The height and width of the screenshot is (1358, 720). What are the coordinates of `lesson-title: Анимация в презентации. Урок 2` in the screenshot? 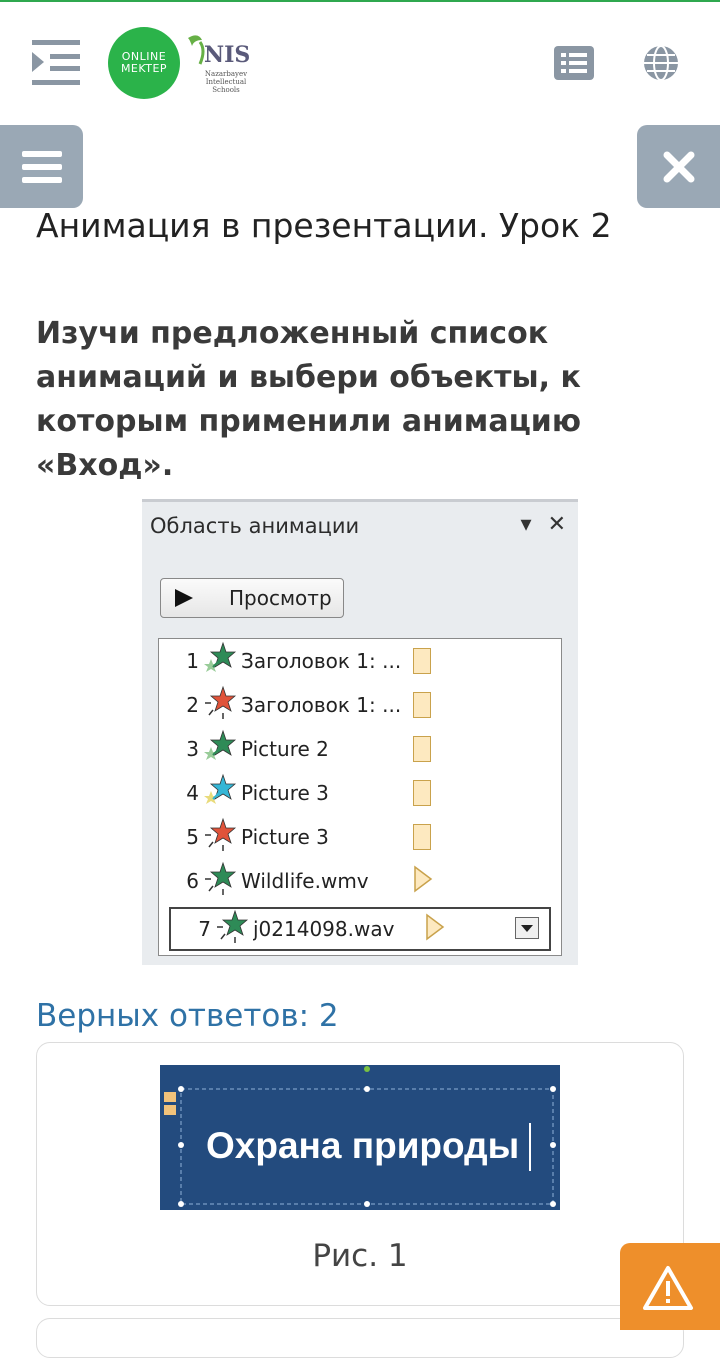 It's located at (324, 225).